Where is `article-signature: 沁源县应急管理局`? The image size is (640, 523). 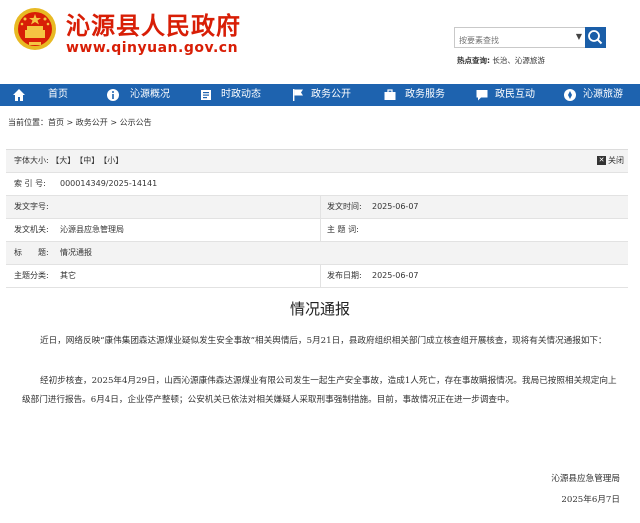
article-signature: 沁源县应急管理局 is located at coordinates (585, 479).